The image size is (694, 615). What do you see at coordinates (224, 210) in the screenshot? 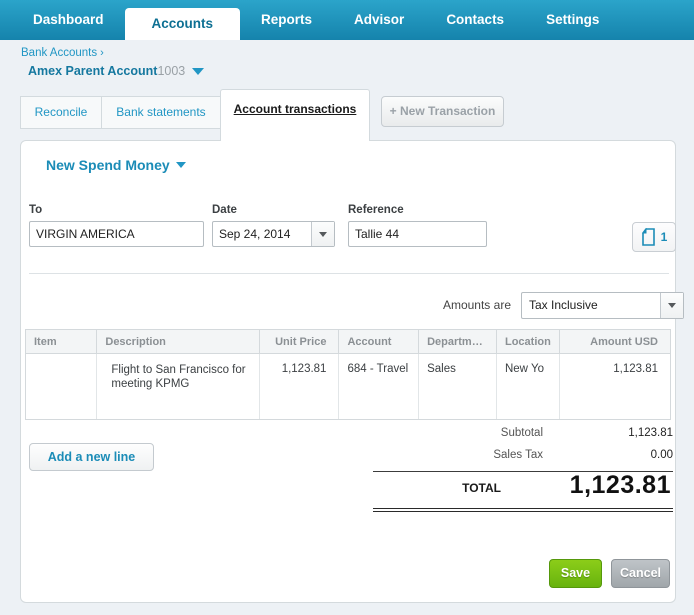
I see `date-label: Date` at bounding box center [224, 210].